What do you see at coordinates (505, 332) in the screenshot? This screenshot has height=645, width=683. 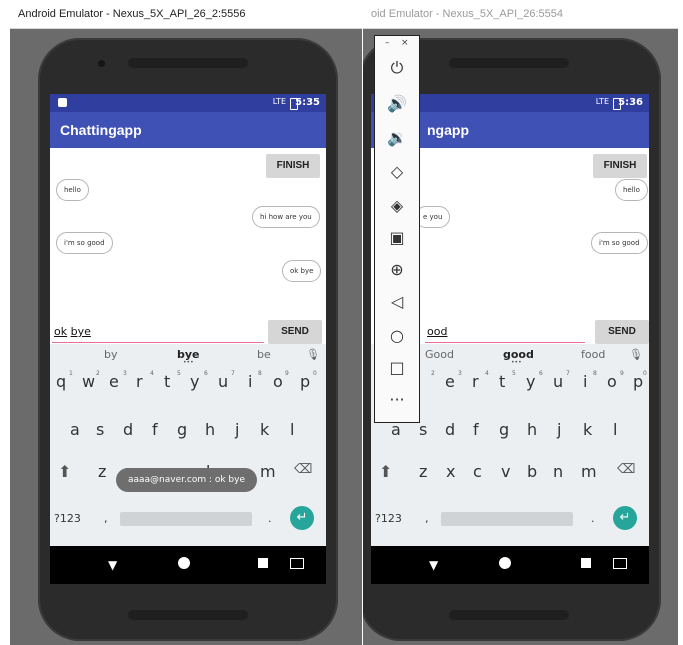 I see `message-input: ood` at bounding box center [505, 332].